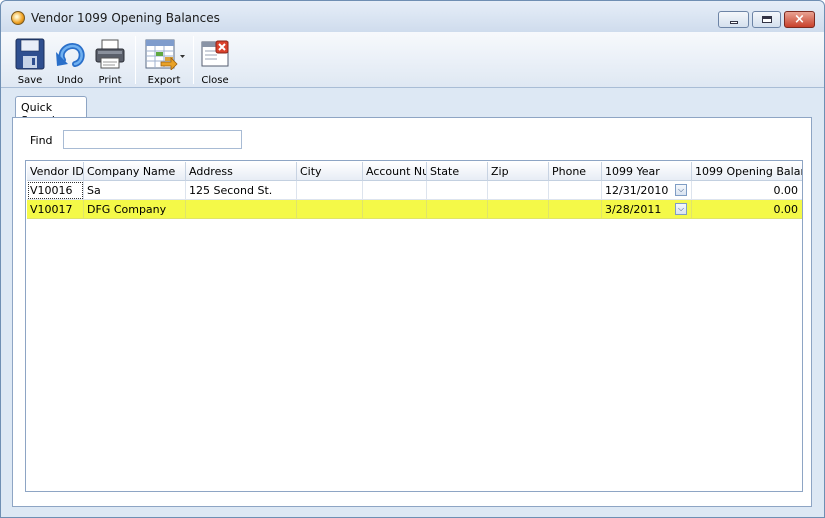 This screenshot has width=825, height=518. What do you see at coordinates (125, 18) in the screenshot?
I see `window-title: Vendor 1099 Opening Balances` at bounding box center [125, 18].